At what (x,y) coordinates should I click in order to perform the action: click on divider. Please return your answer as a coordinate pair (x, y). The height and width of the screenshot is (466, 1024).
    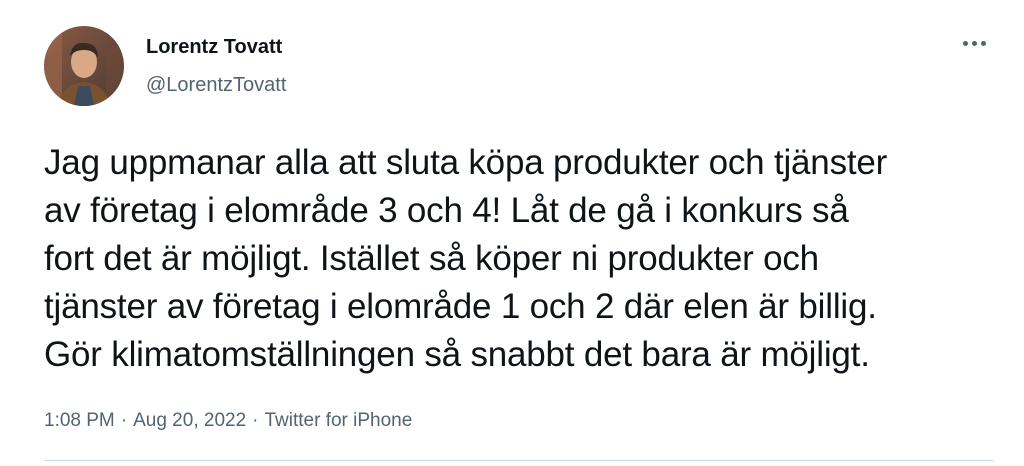
    Looking at the image, I should click on (519, 460).